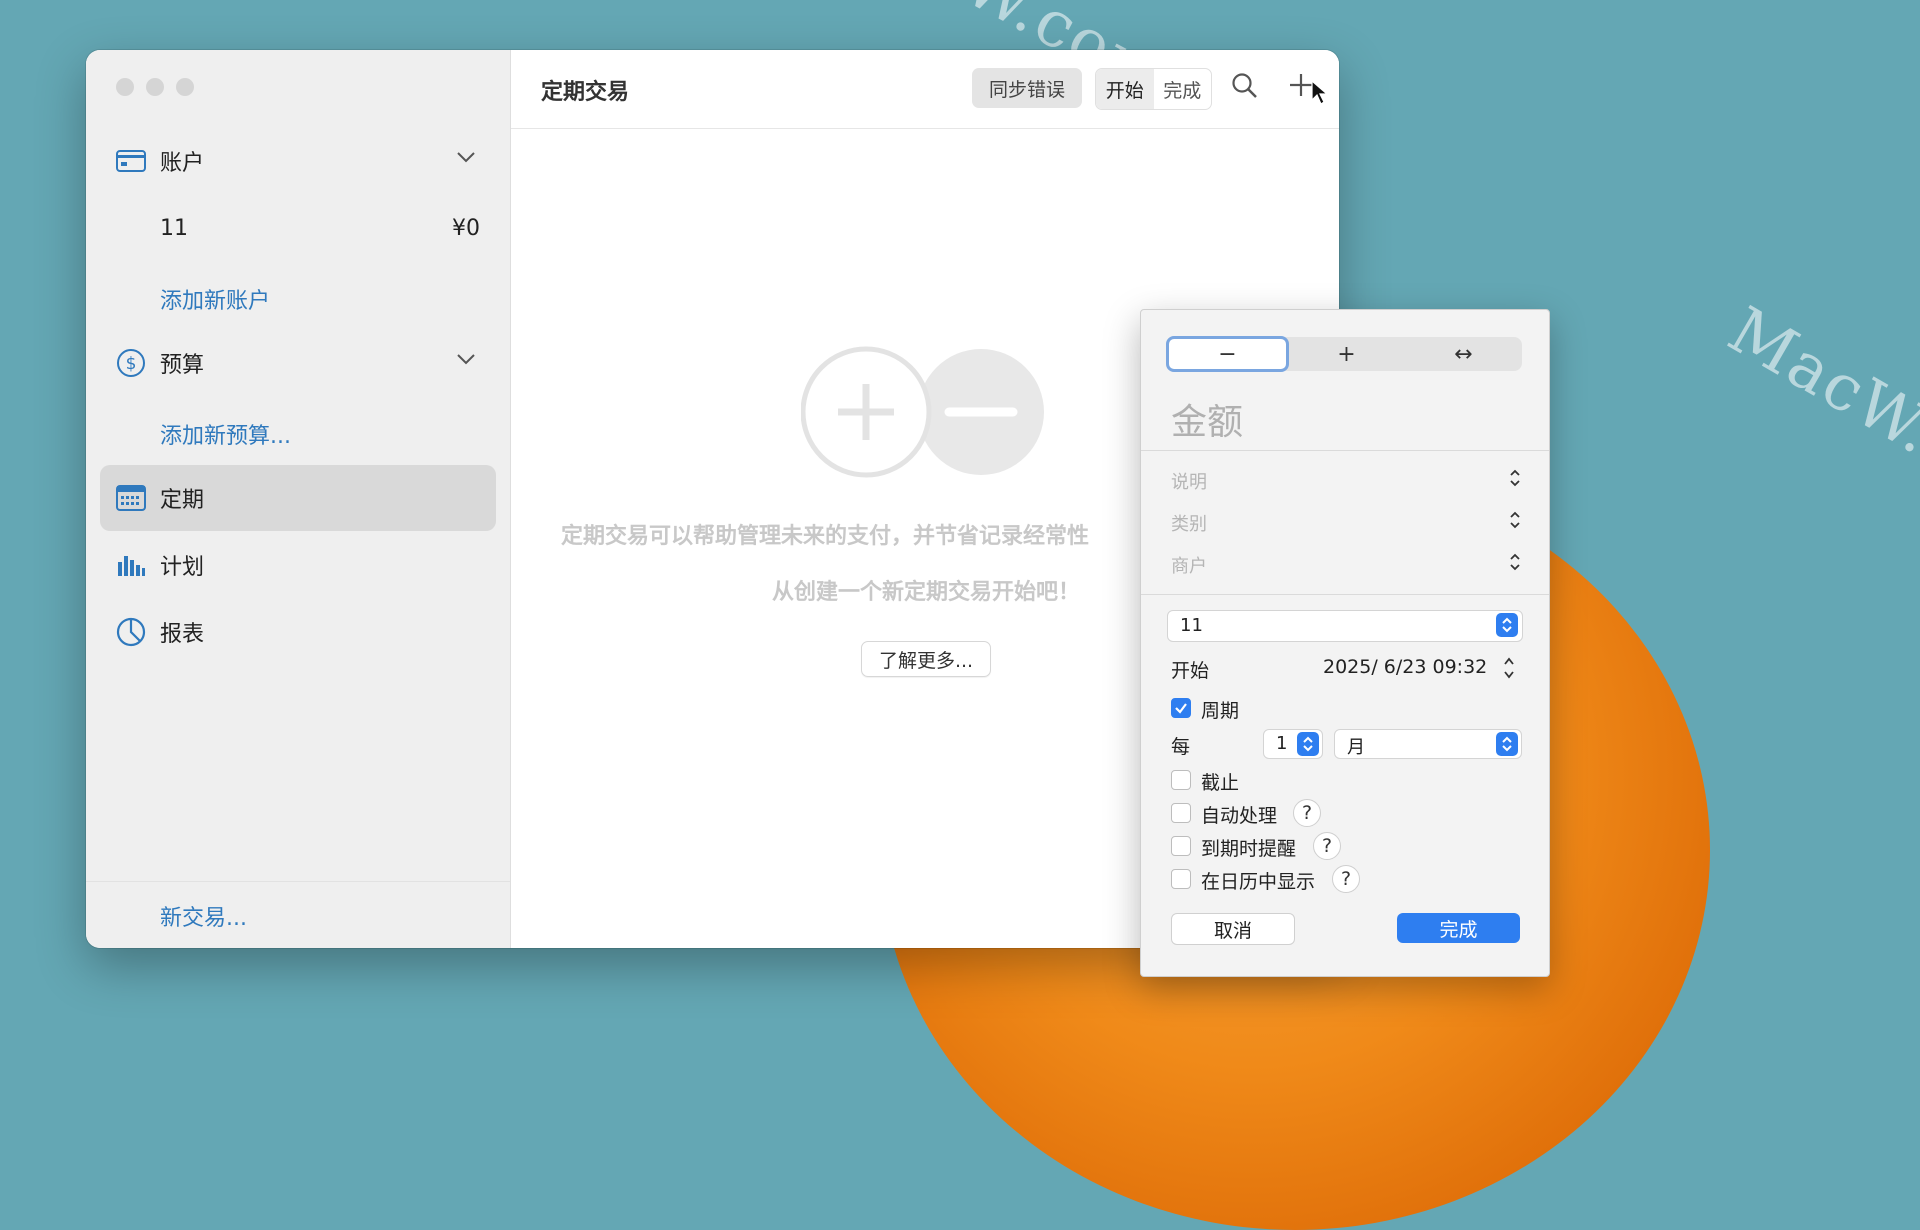 This screenshot has height=1230, width=1920. Describe the element at coordinates (1463, 354) in the screenshot. I see `segment-transfer: ↔` at that location.